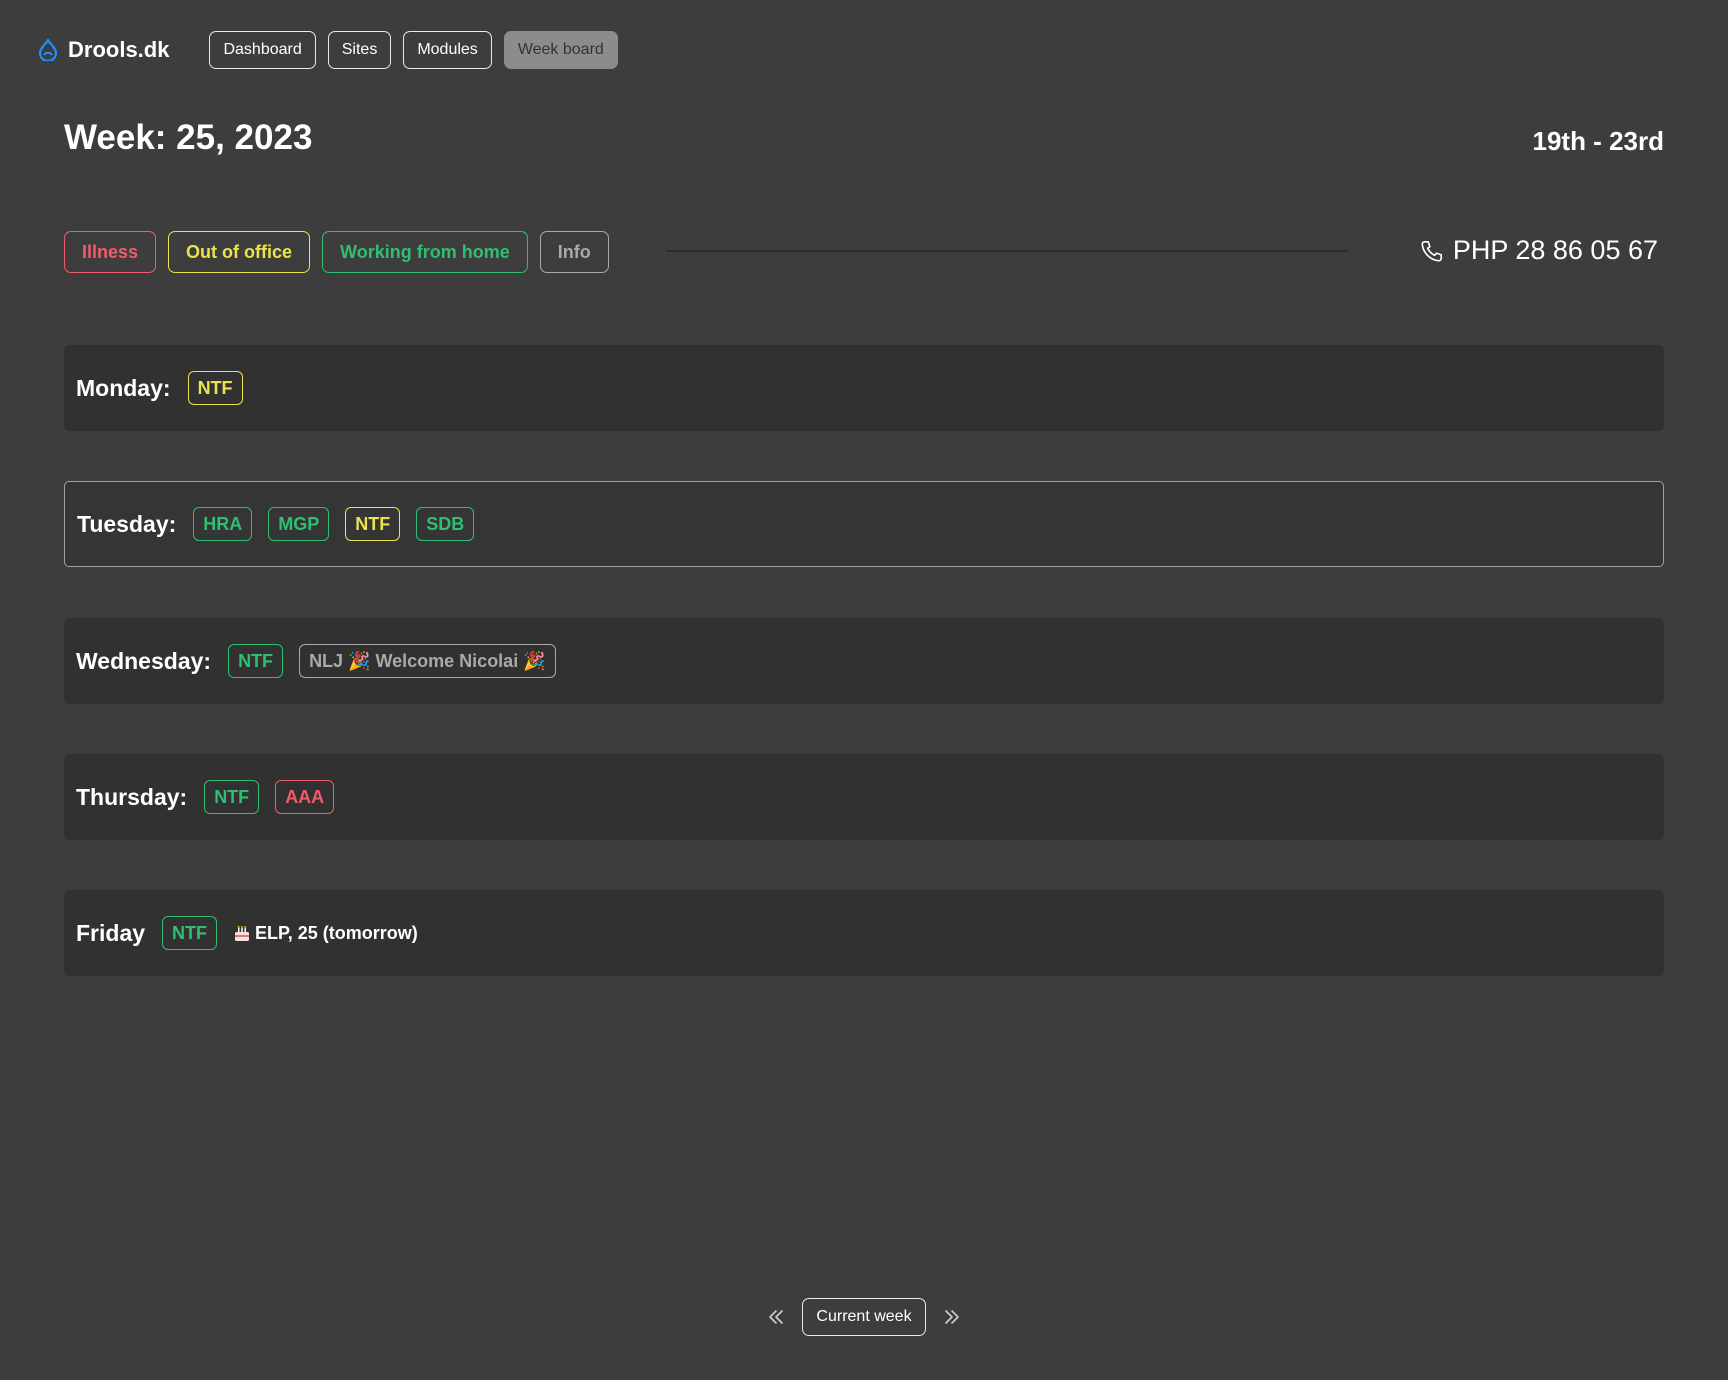  I want to click on legend-working-from-home: Working from home, so click(425, 252).